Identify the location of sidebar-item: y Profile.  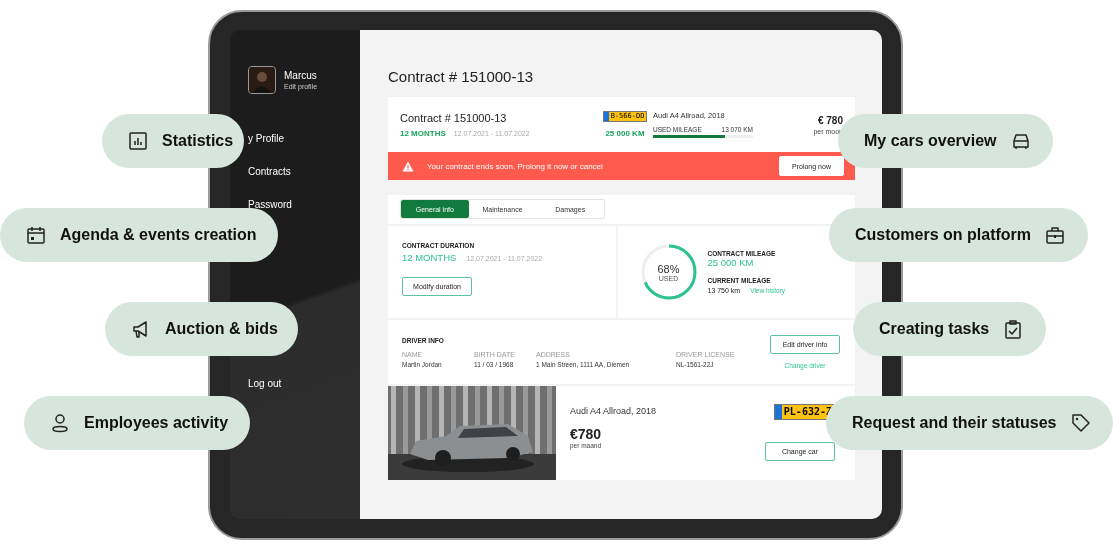
(266, 139).